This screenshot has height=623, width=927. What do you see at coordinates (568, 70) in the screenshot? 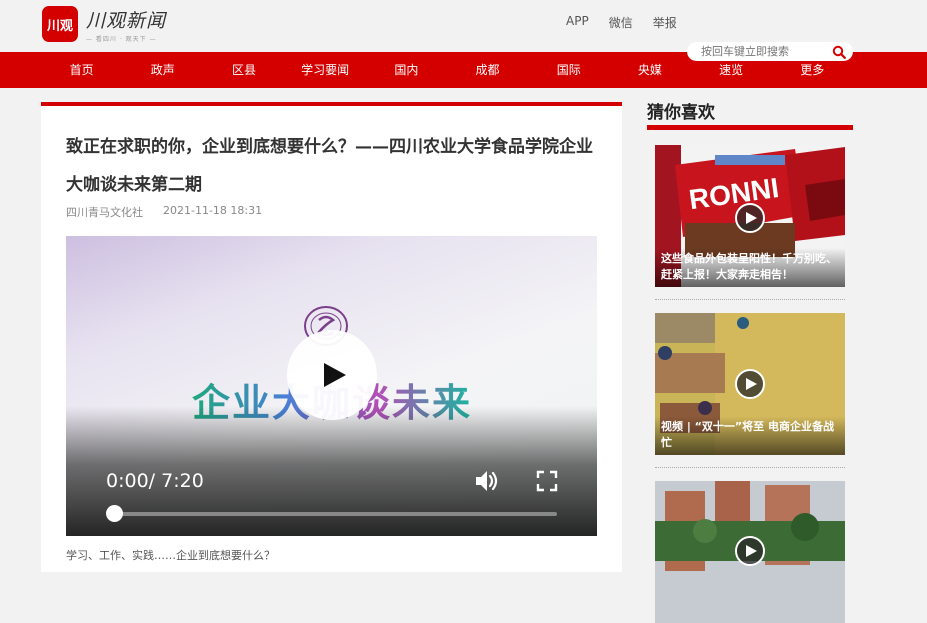
I see `nav-item-international: 国际` at bounding box center [568, 70].